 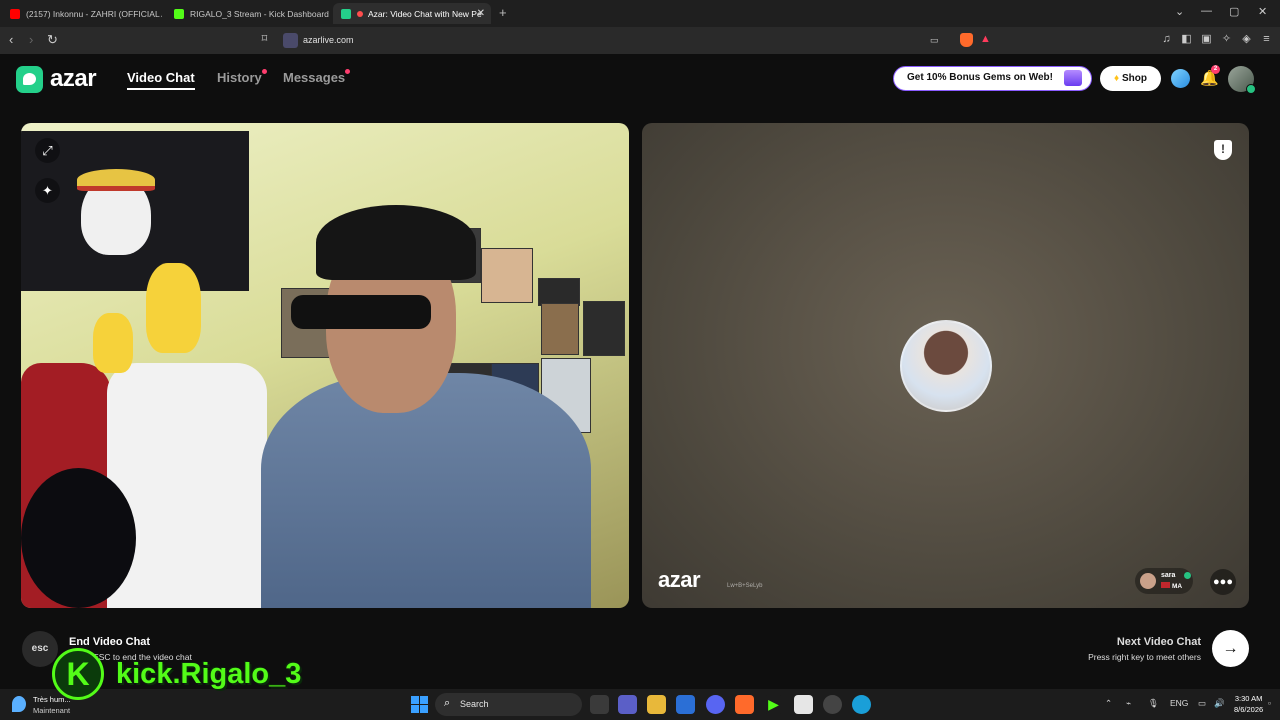 What do you see at coordinates (52, 40) in the screenshot?
I see `reload-icon: ↻` at bounding box center [52, 40].